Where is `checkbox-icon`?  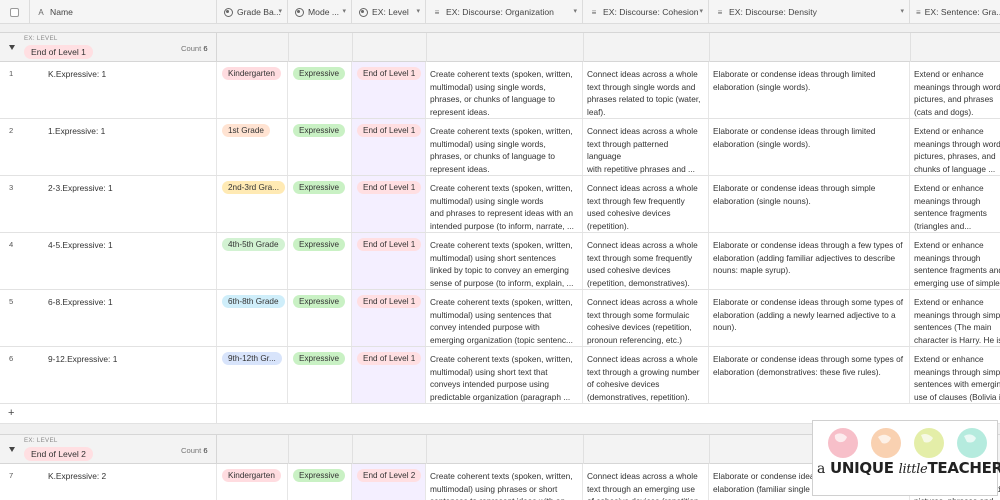 checkbox-icon is located at coordinates (14, 12).